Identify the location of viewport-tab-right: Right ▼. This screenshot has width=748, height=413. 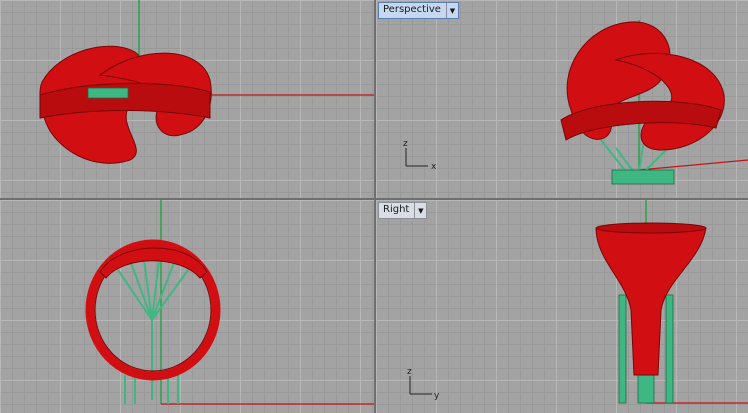
(403, 210).